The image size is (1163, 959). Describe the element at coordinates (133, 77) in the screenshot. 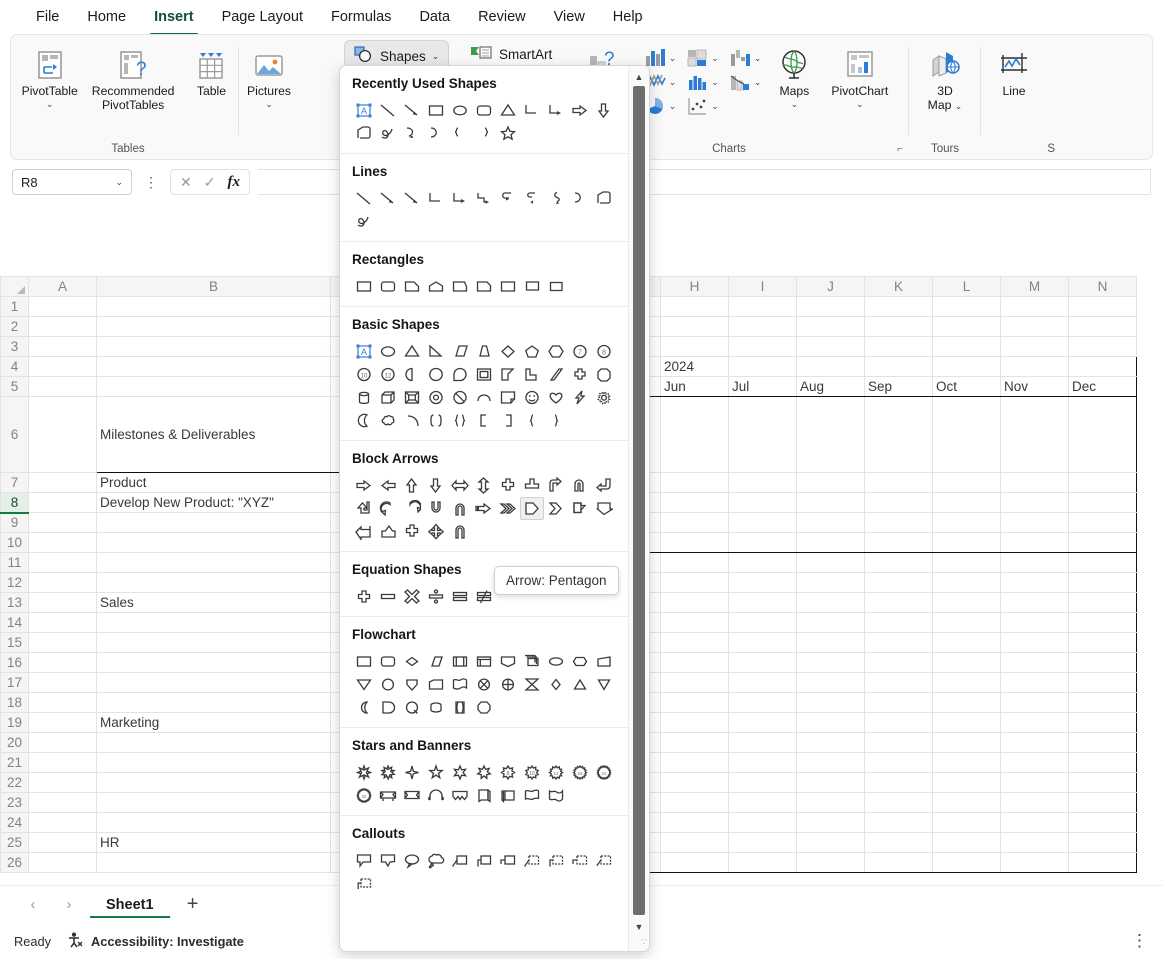

I see `recommended-pivottables-button: ? Recommended PivotTables` at that location.